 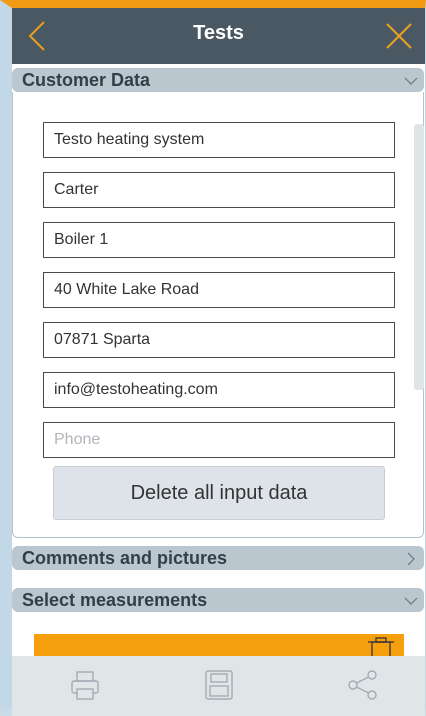 What do you see at coordinates (125, 558) in the screenshot?
I see `comments-pictures-title: Comments and pictures` at bounding box center [125, 558].